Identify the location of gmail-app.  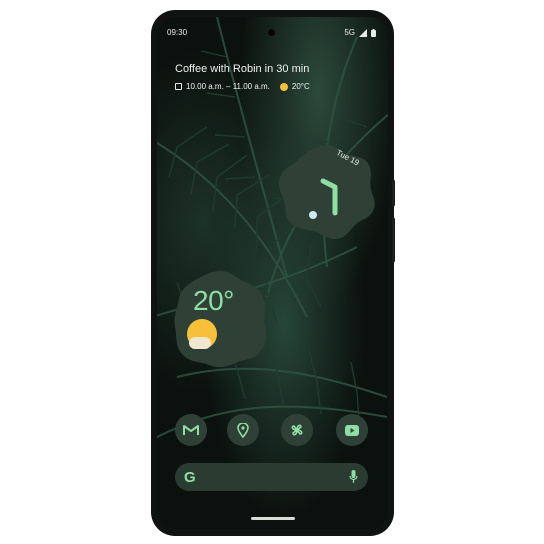
(191, 430).